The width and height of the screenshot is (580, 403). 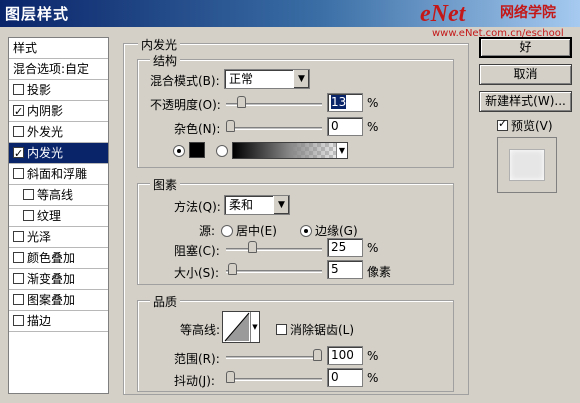 I want to click on choke-unit: %, so click(x=373, y=248).